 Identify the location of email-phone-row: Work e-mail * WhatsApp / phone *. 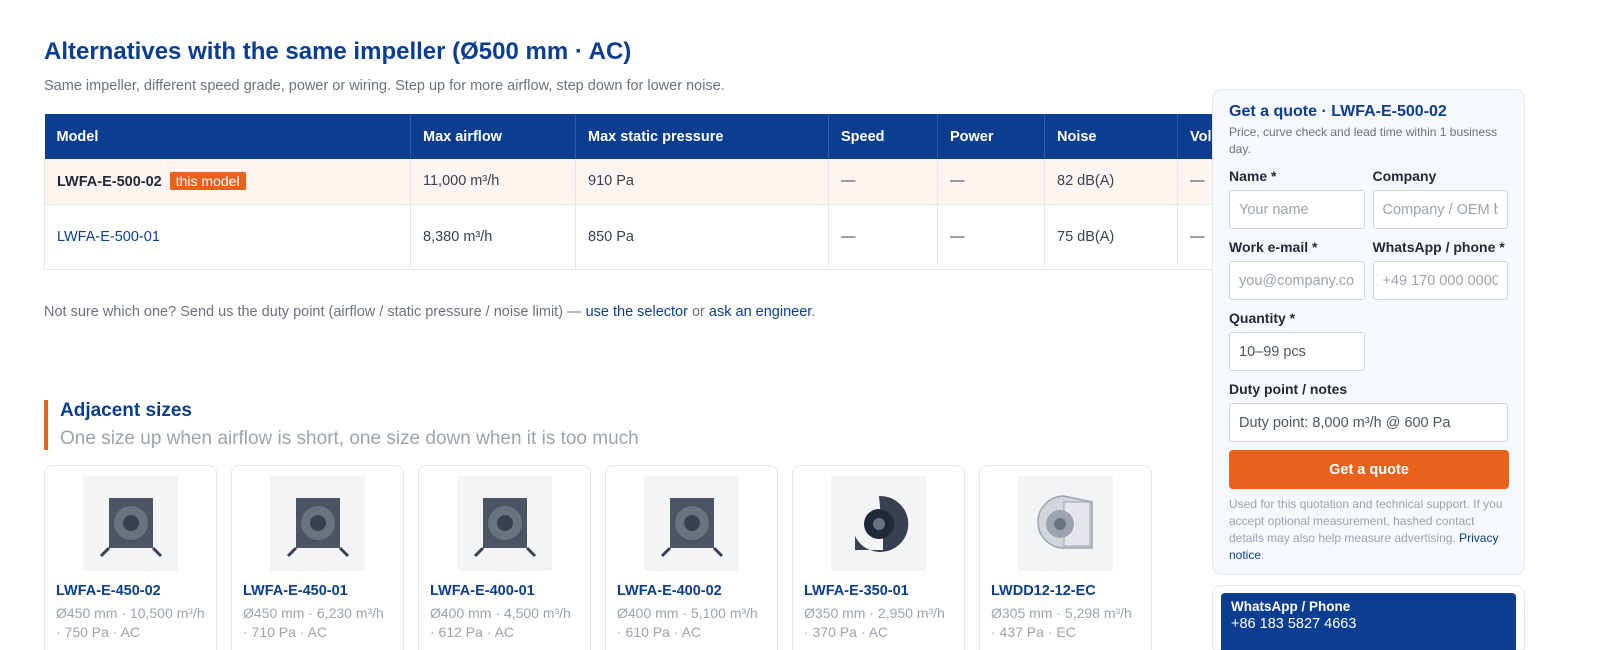
(1368, 269).